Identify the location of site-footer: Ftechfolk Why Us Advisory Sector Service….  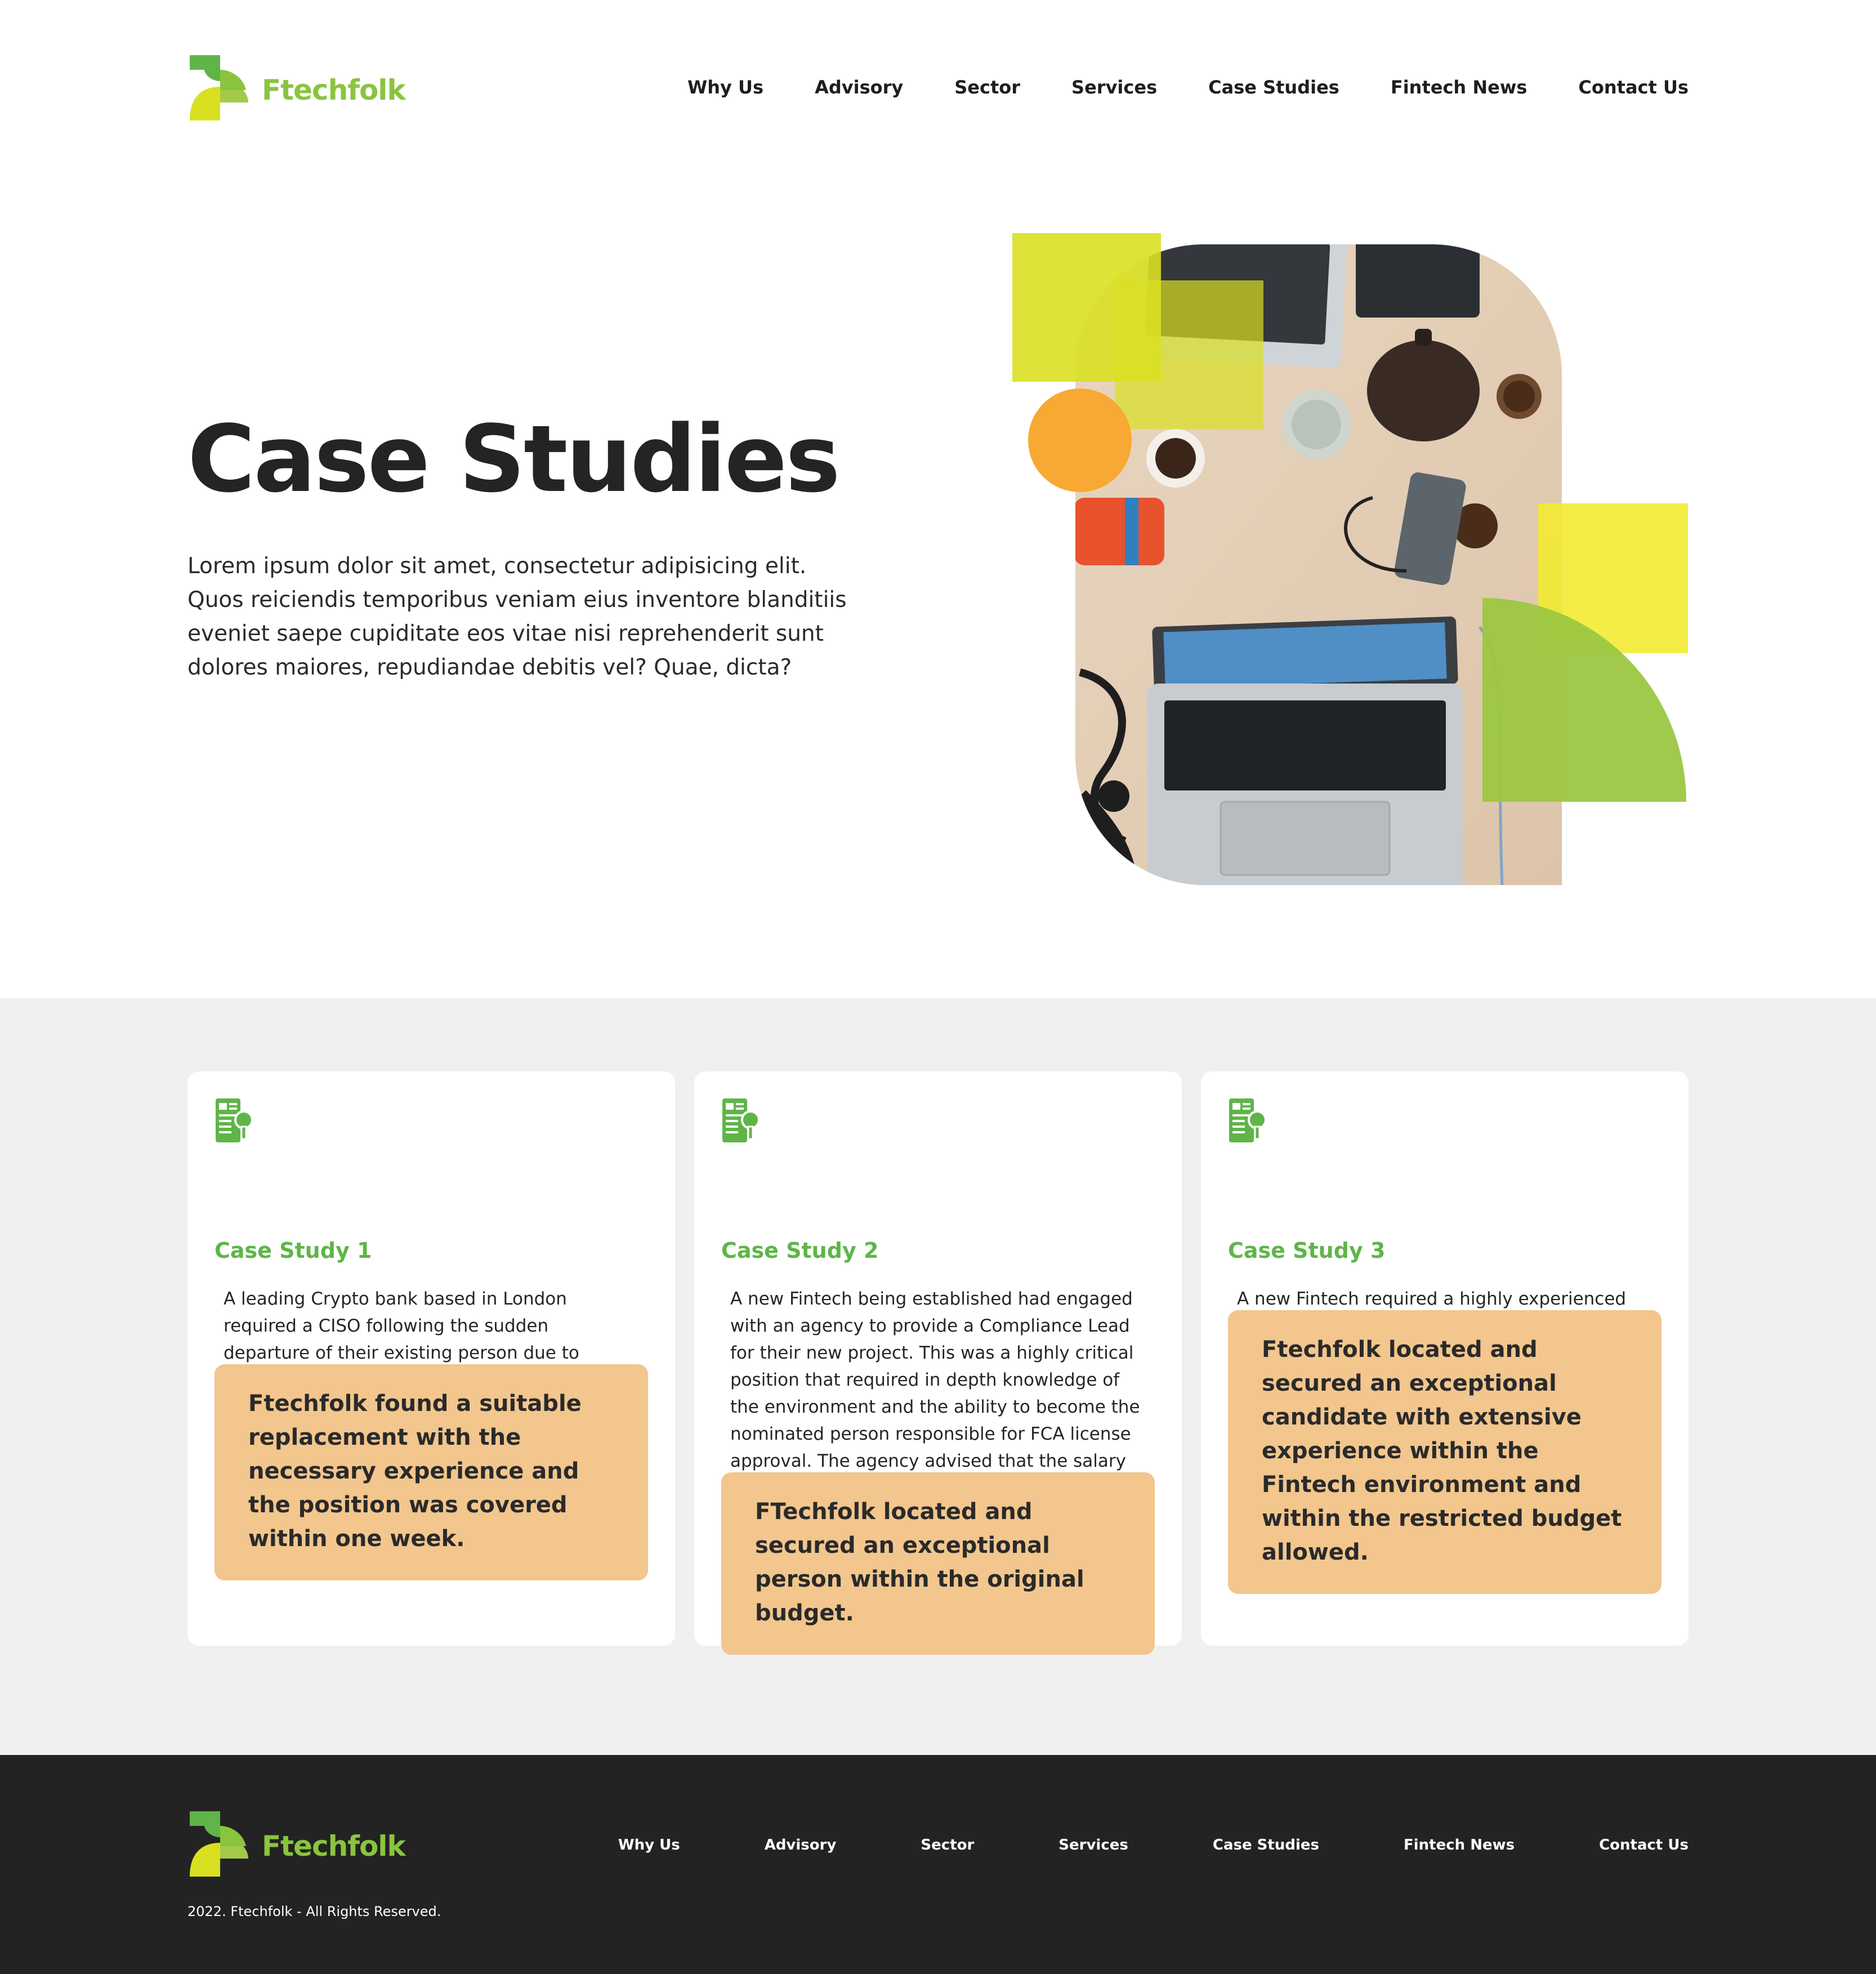
(938, 1864).